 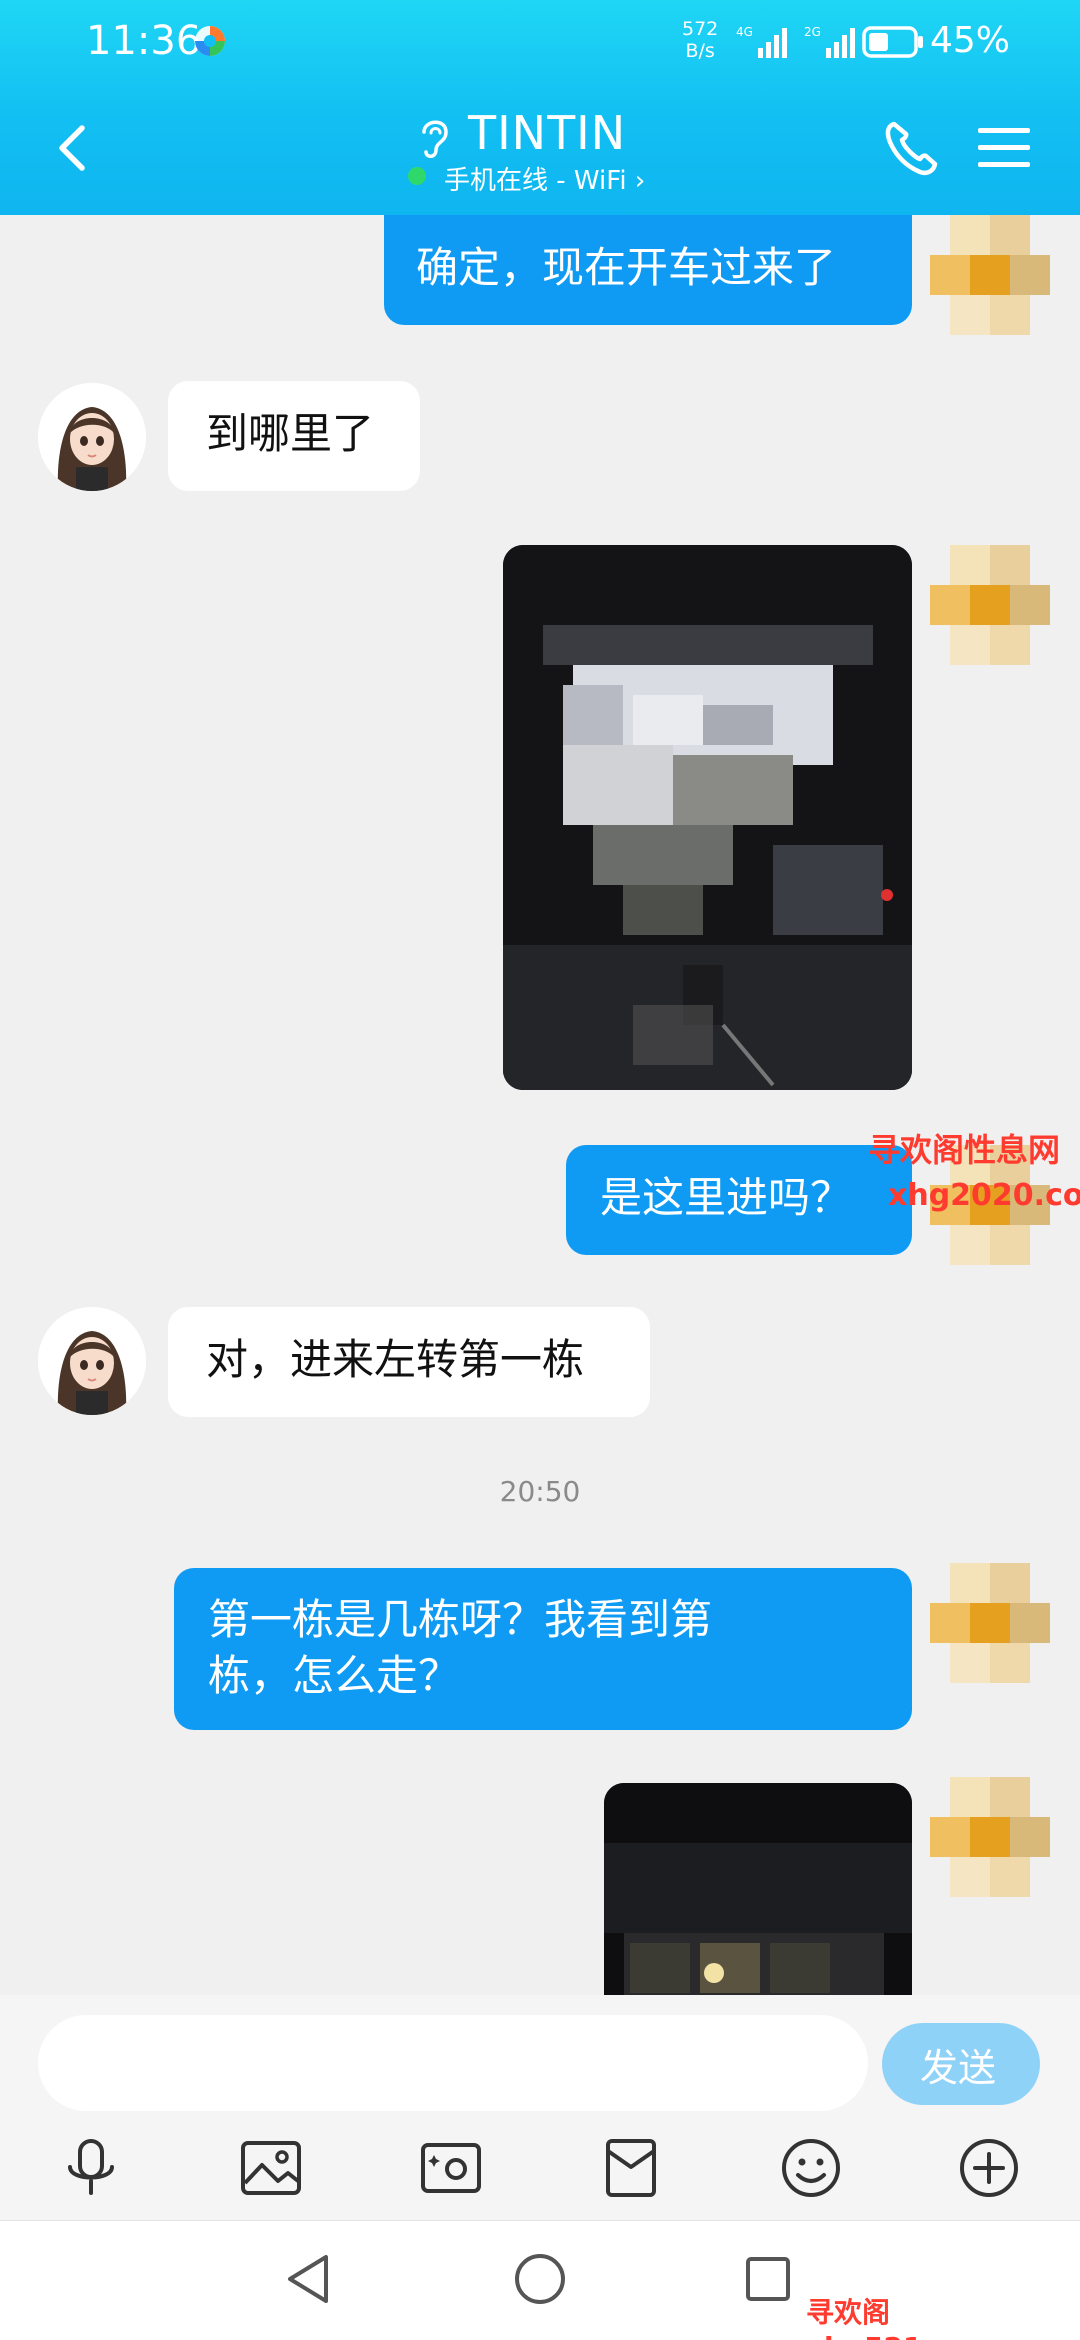 What do you see at coordinates (540, 1491) in the screenshot?
I see `message-timestamp: 20:50` at bounding box center [540, 1491].